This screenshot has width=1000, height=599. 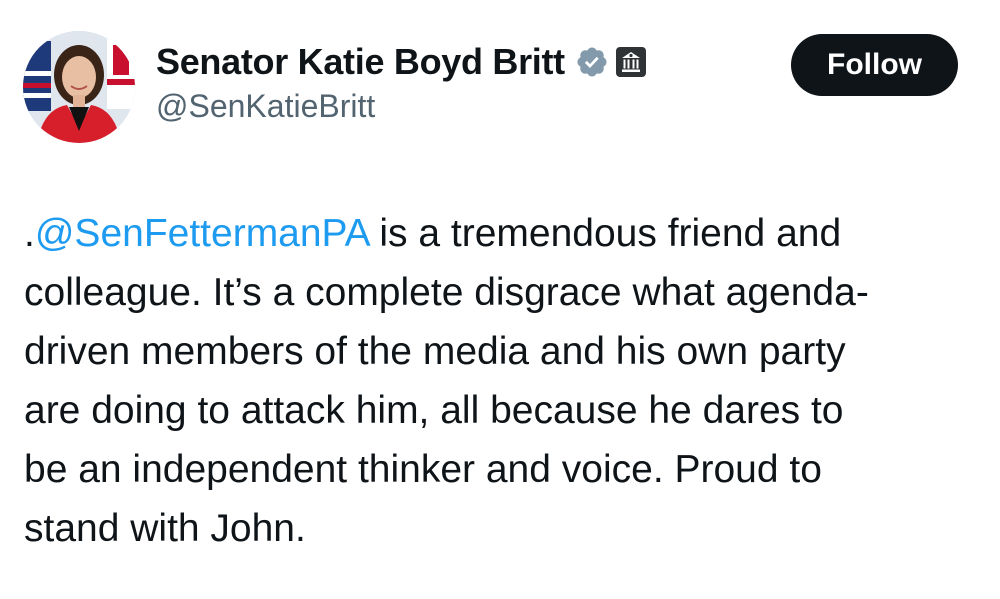 What do you see at coordinates (360, 62) in the screenshot?
I see `author-display-name: Senator Katie Boyd Britt` at bounding box center [360, 62].